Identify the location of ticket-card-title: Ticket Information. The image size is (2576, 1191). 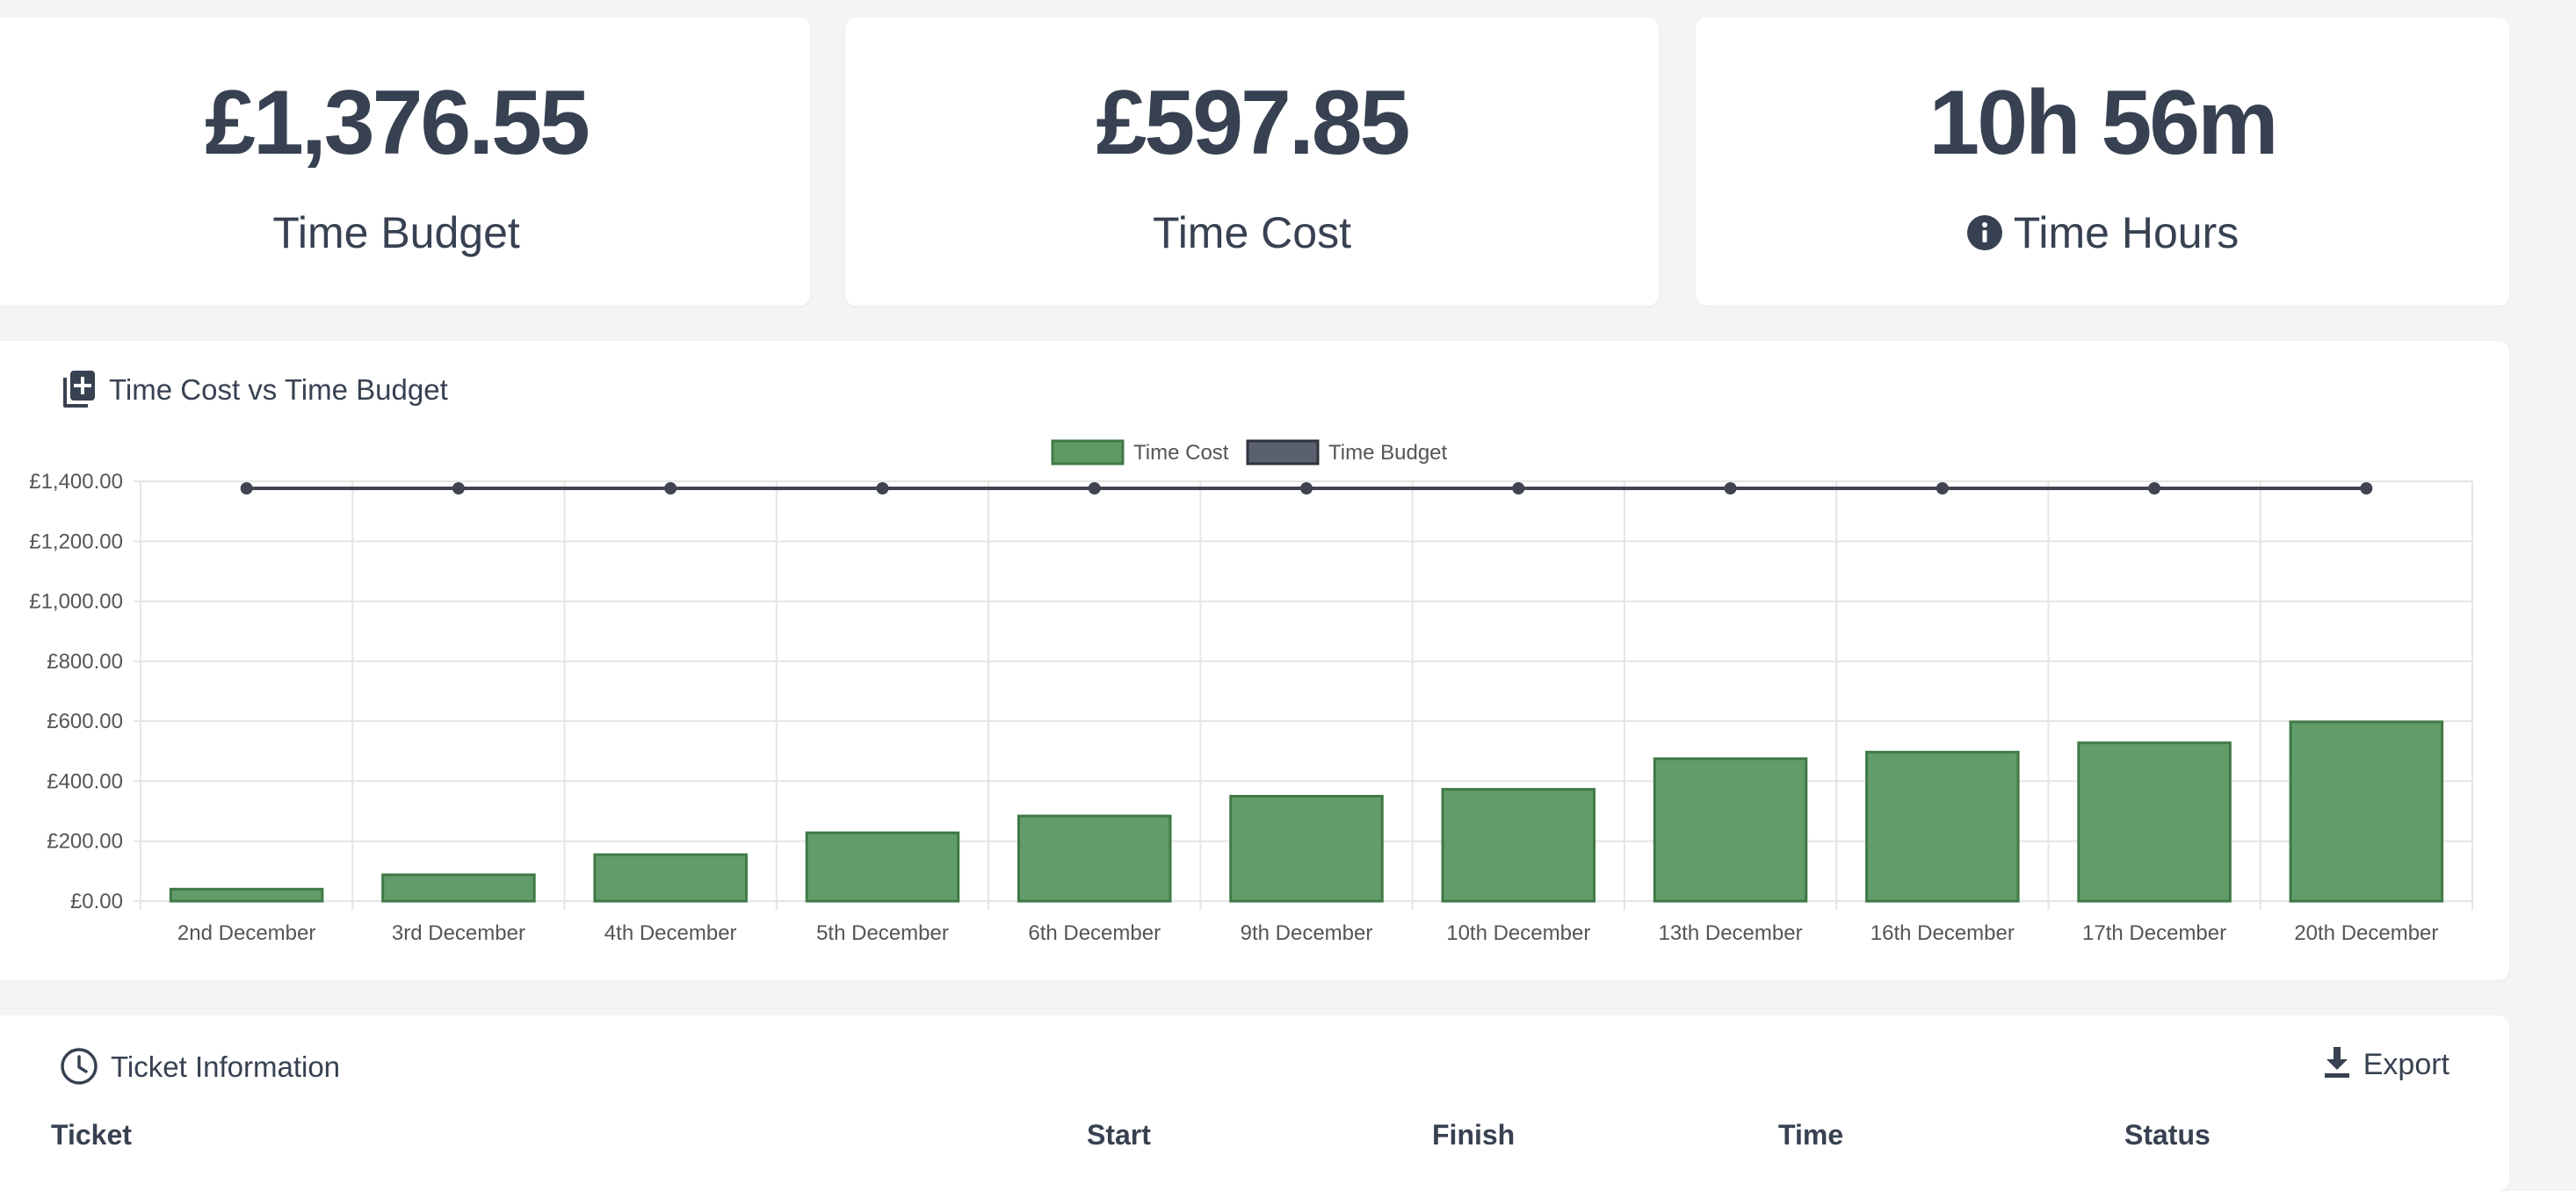
(200, 1066).